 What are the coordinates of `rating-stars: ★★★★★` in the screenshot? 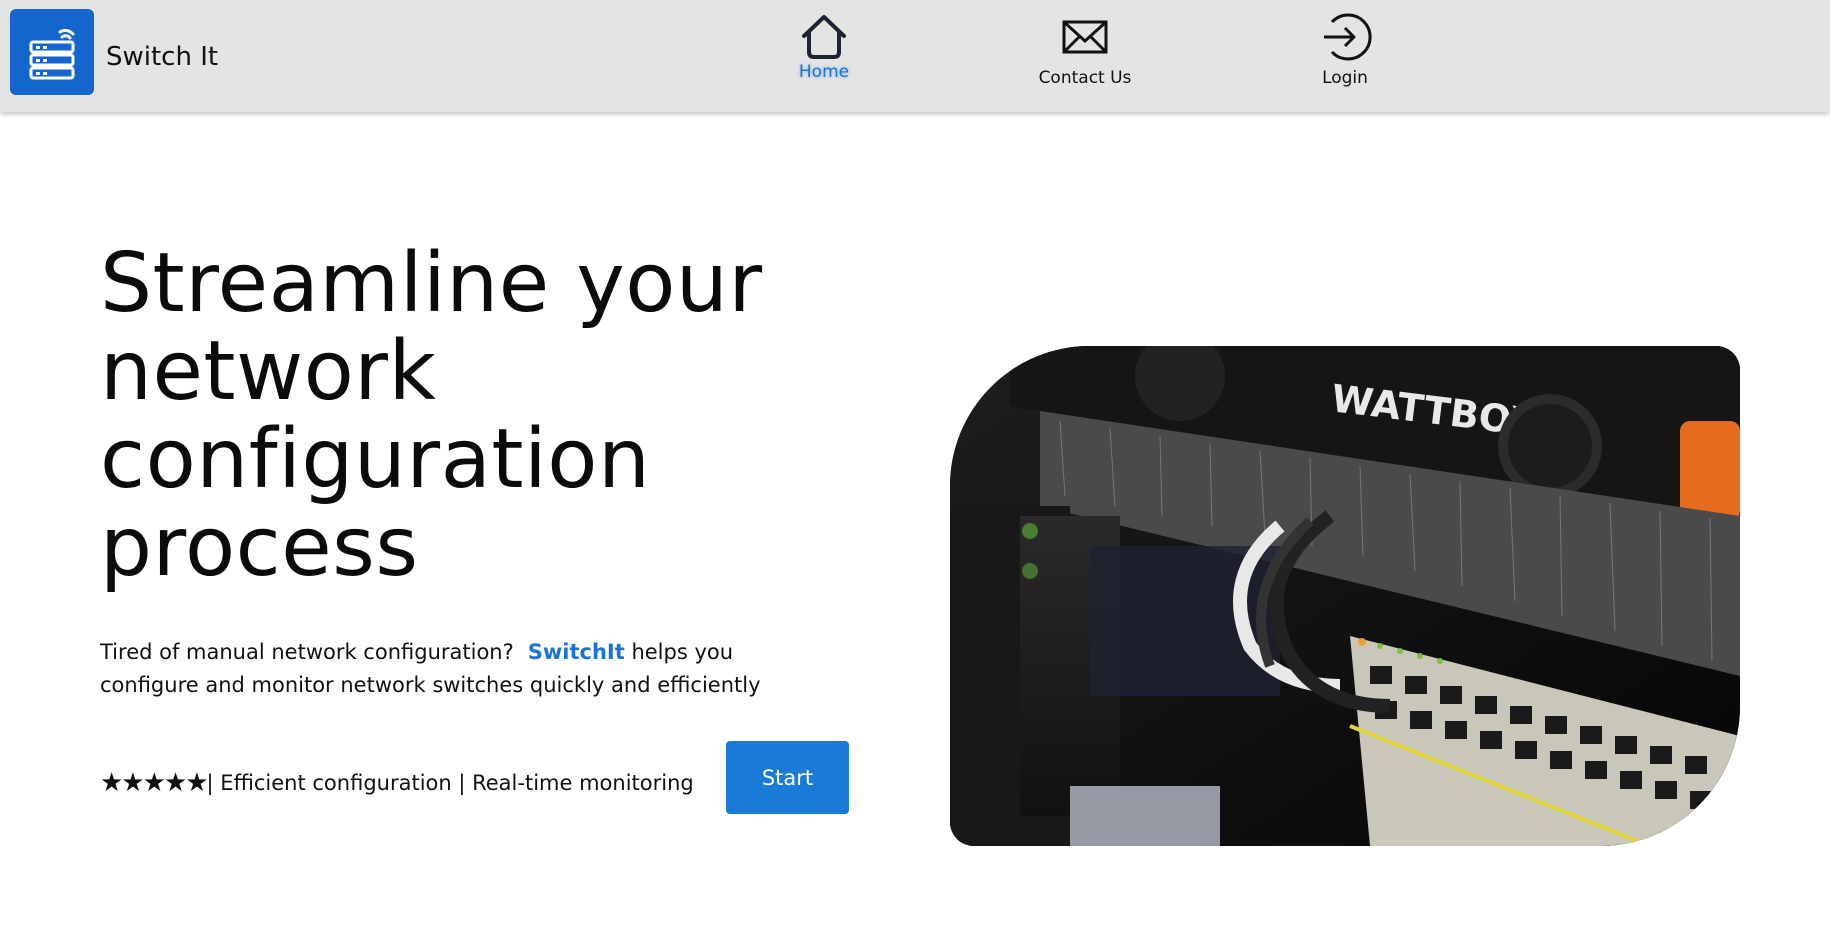 It's located at (154, 783).